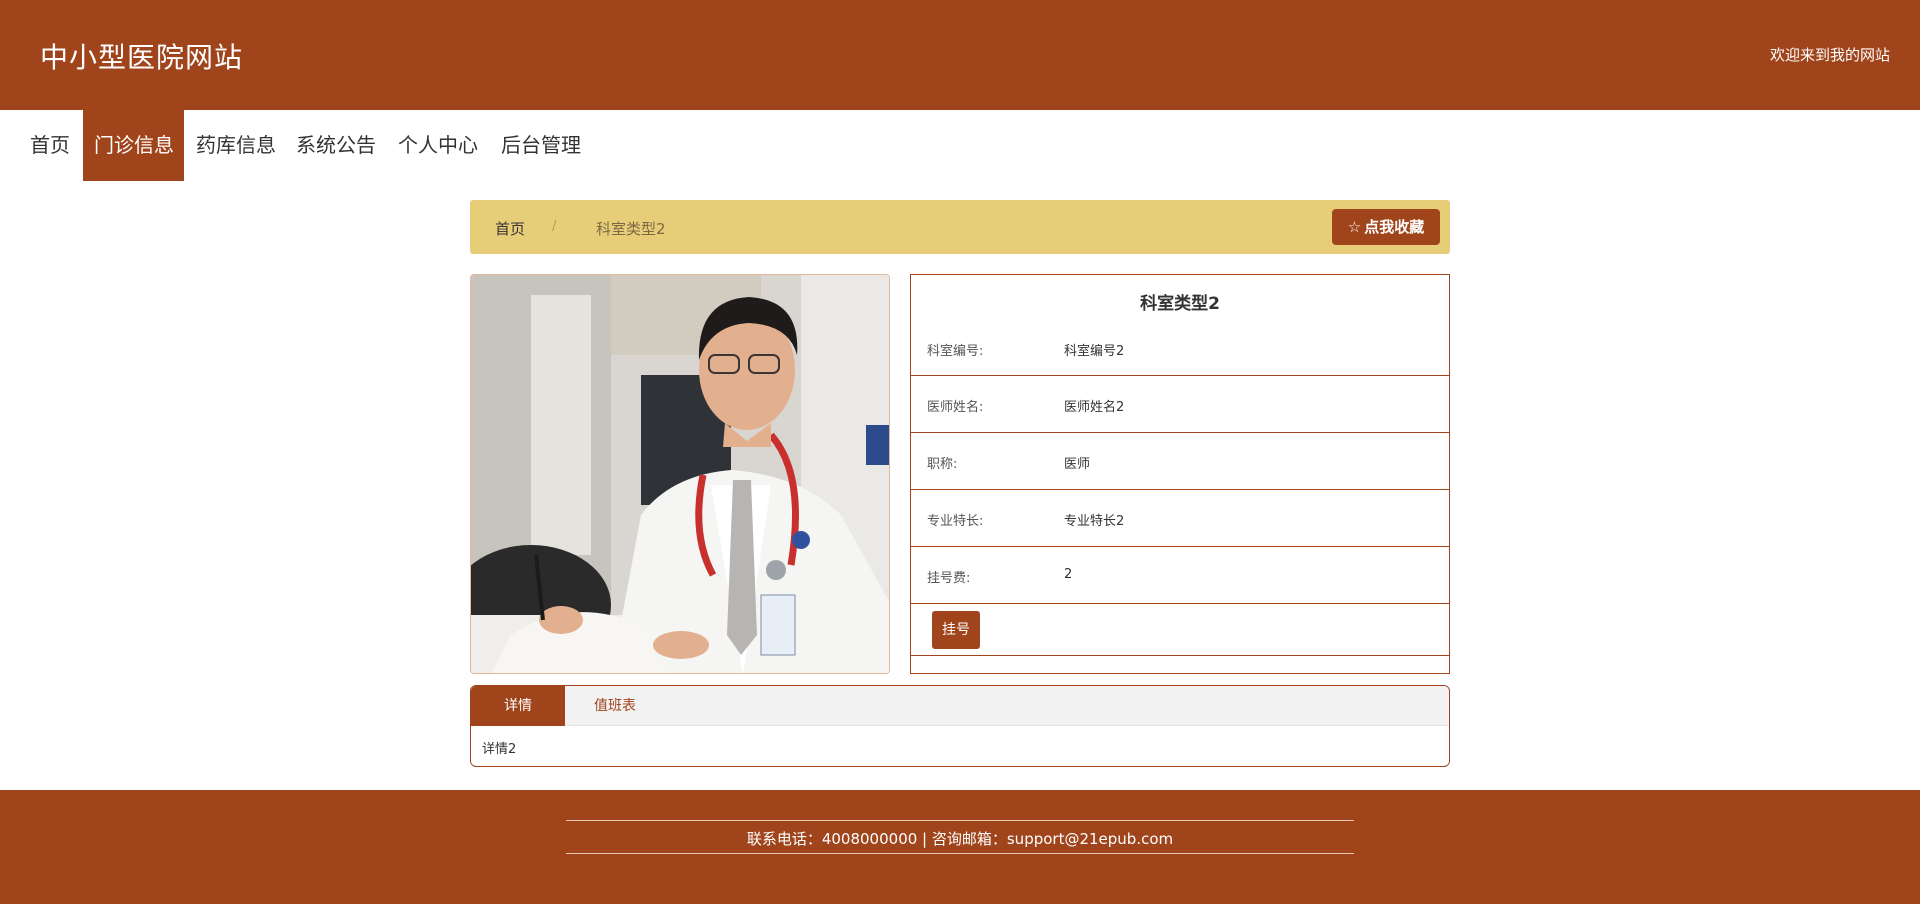 The width and height of the screenshot is (1920, 919). I want to click on dept-code-value: 科室编号2, so click(1094, 351).